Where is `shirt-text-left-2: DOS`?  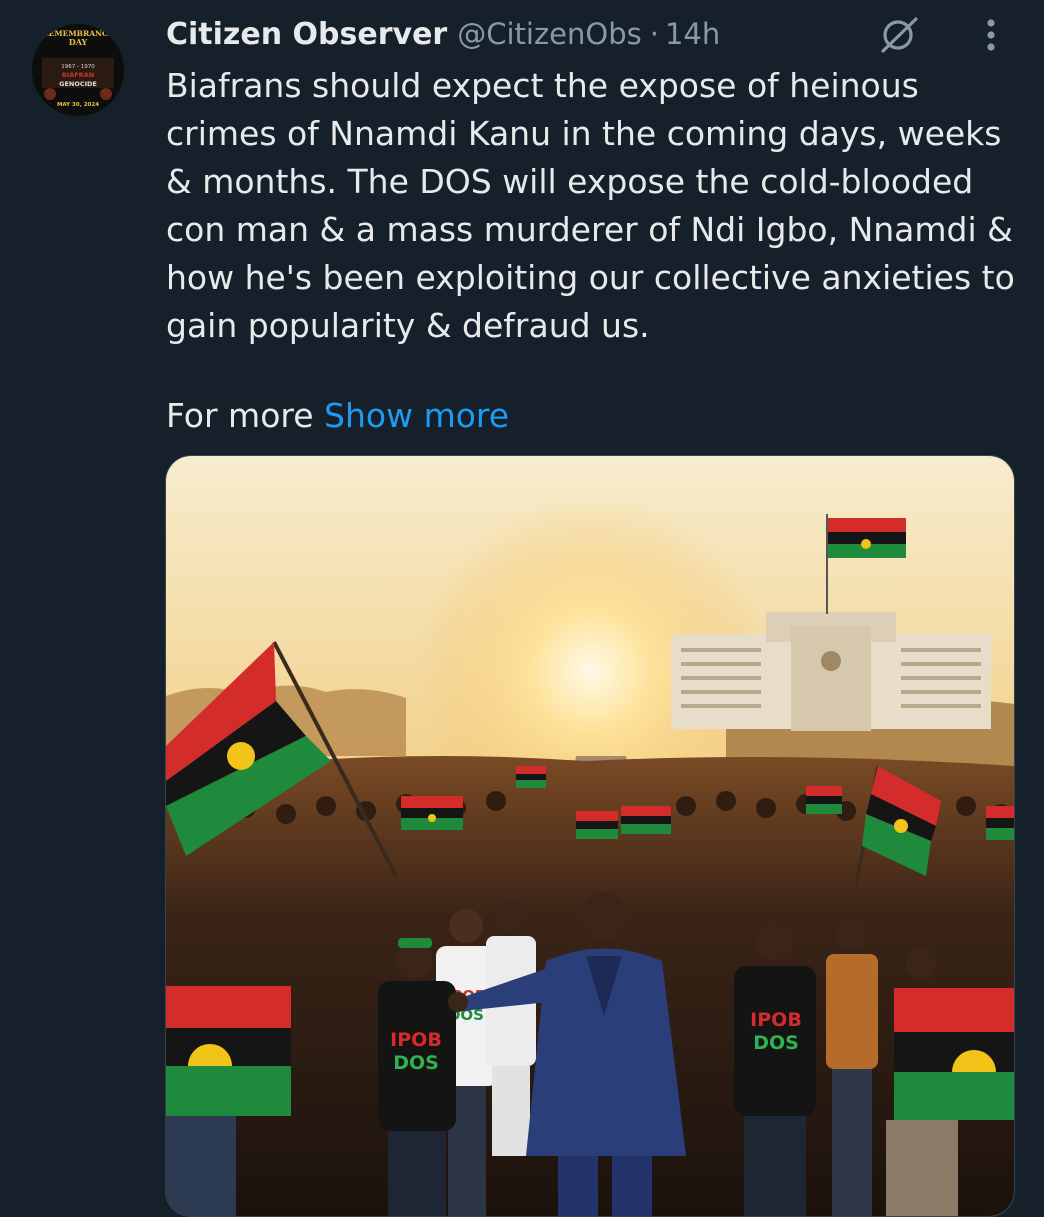 shirt-text-left-2: DOS is located at coordinates (416, 1063).